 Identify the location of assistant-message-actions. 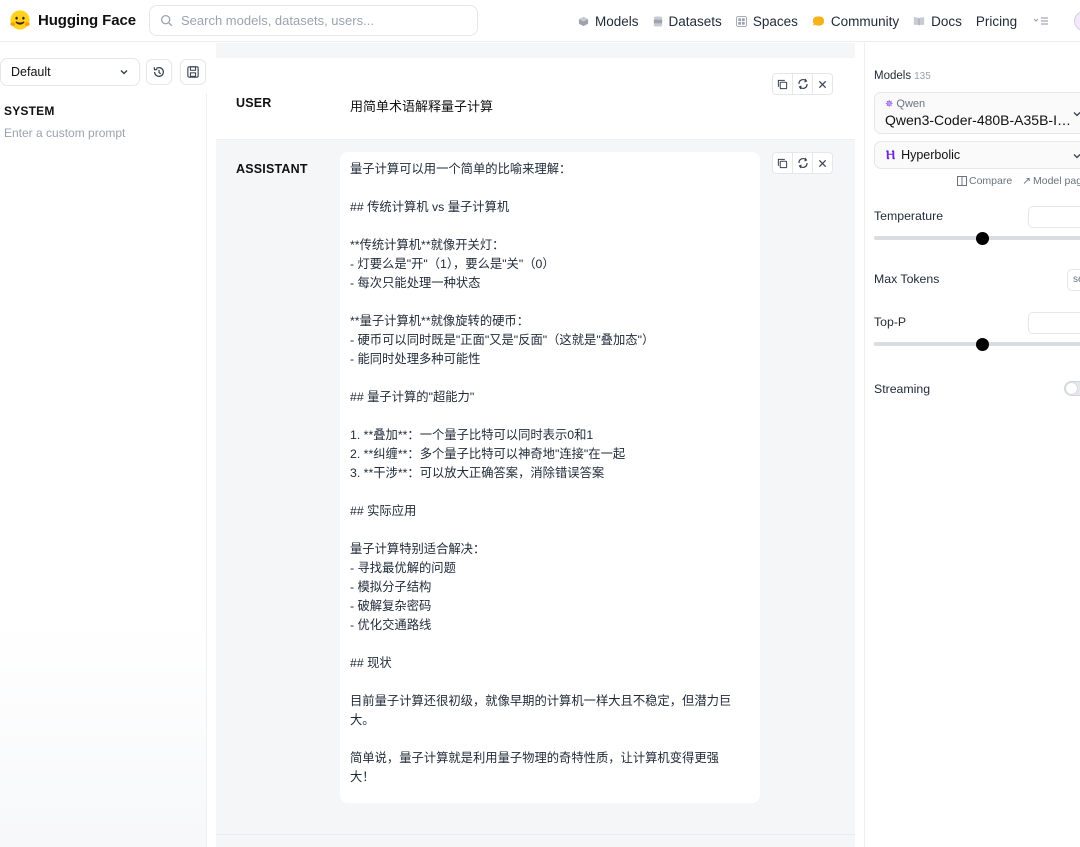
(802, 163).